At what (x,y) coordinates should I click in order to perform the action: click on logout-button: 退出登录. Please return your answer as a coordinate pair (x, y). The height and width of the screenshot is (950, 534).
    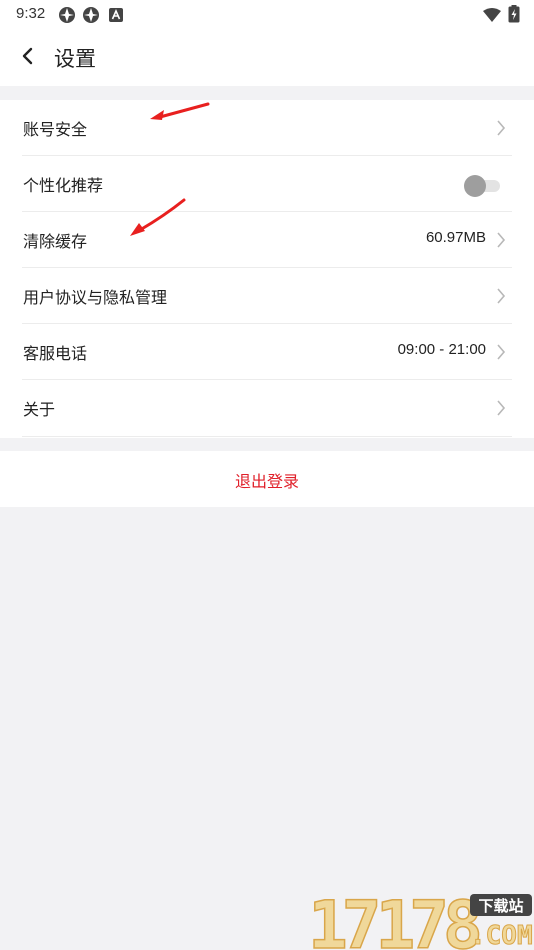
    Looking at the image, I should click on (267, 479).